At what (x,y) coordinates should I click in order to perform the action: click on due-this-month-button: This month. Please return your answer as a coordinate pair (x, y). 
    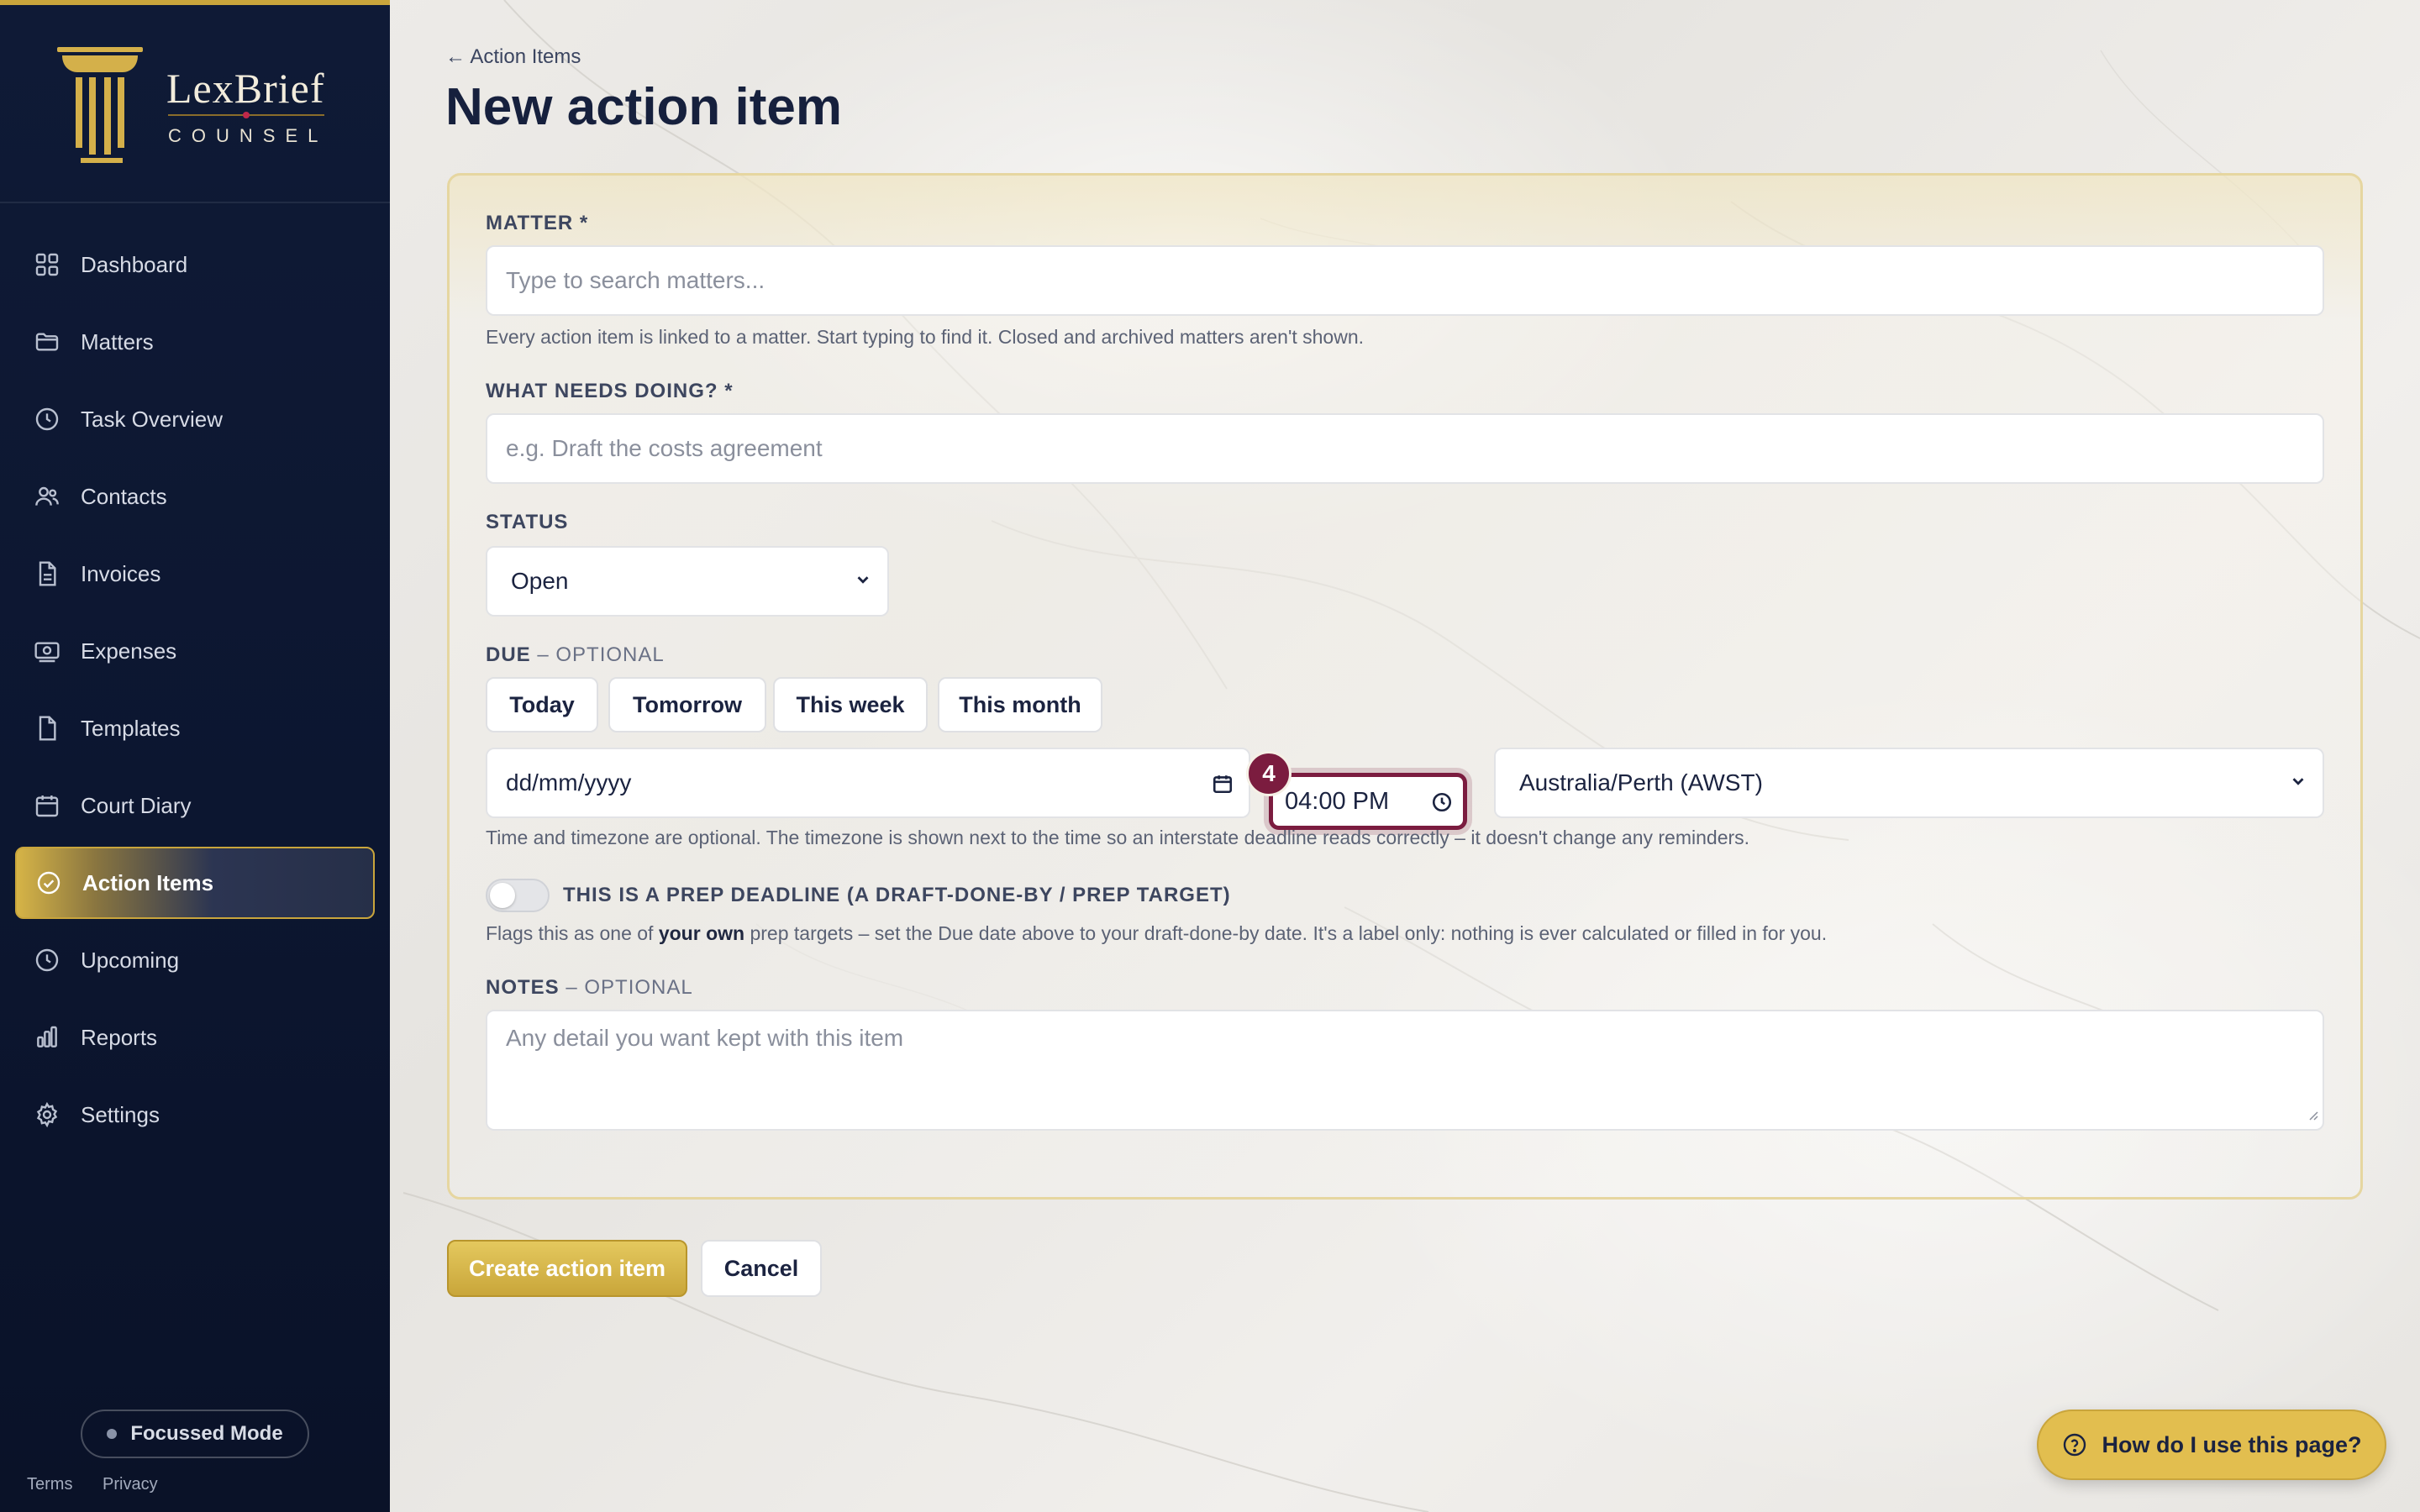
    Looking at the image, I should click on (1020, 704).